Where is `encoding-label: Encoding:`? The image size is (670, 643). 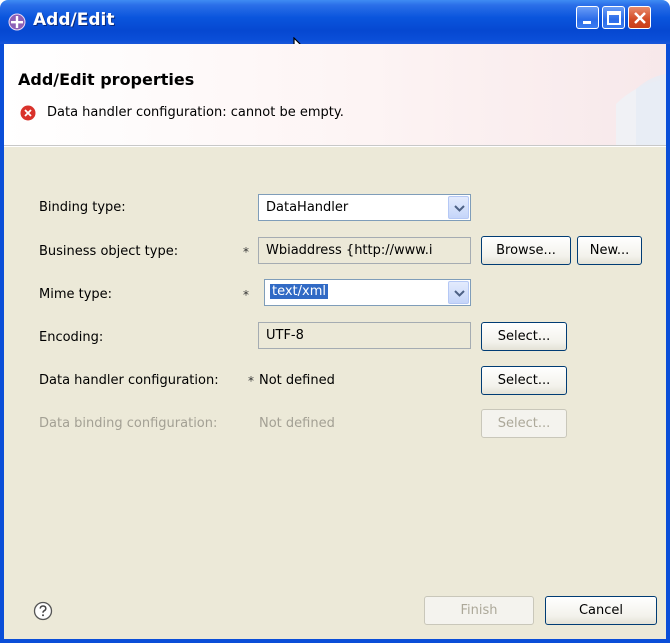 encoding-label: Encoding: is located at coordinates (71, 337).